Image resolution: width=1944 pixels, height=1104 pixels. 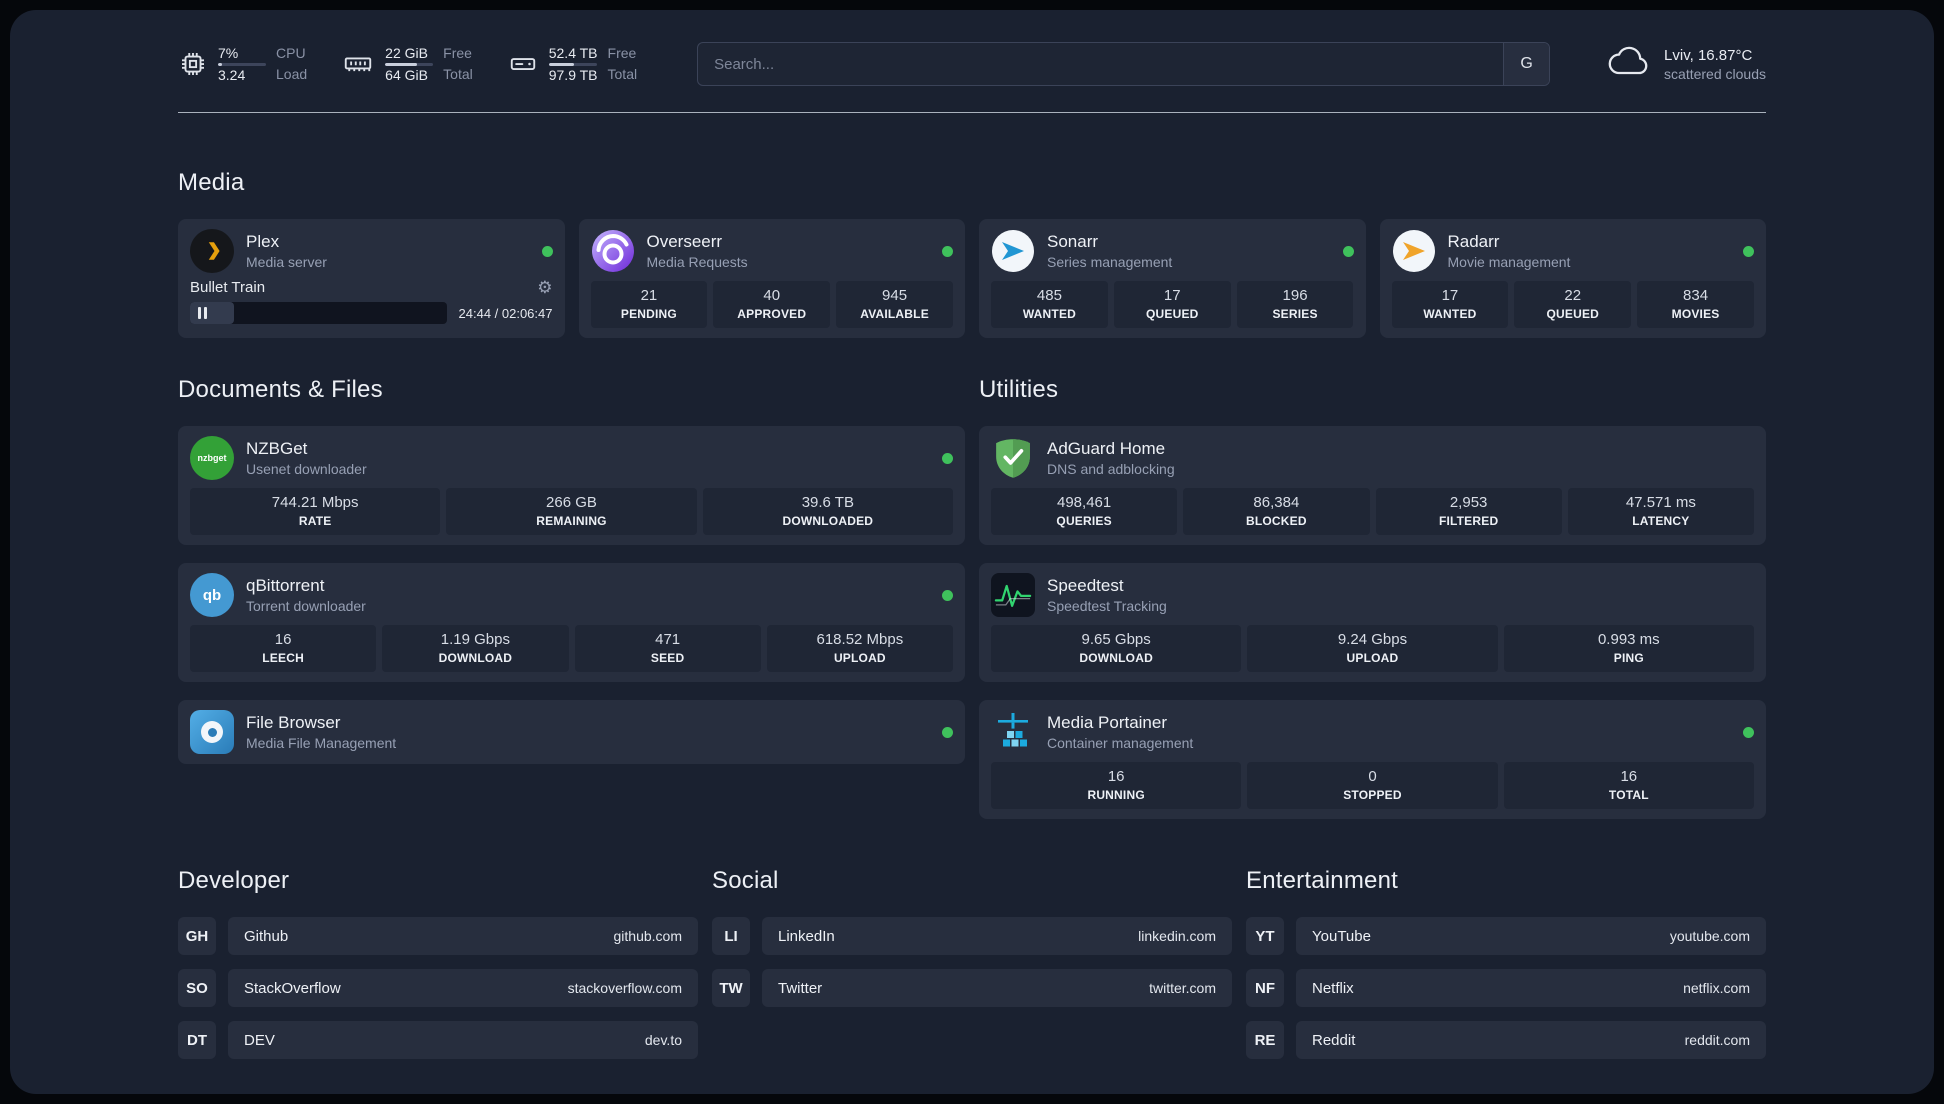 What do you see at coordinates (306, 468) in the screenshot?
I see `app-subtitle: Usenet downloader` at bounding box center [306, 468].